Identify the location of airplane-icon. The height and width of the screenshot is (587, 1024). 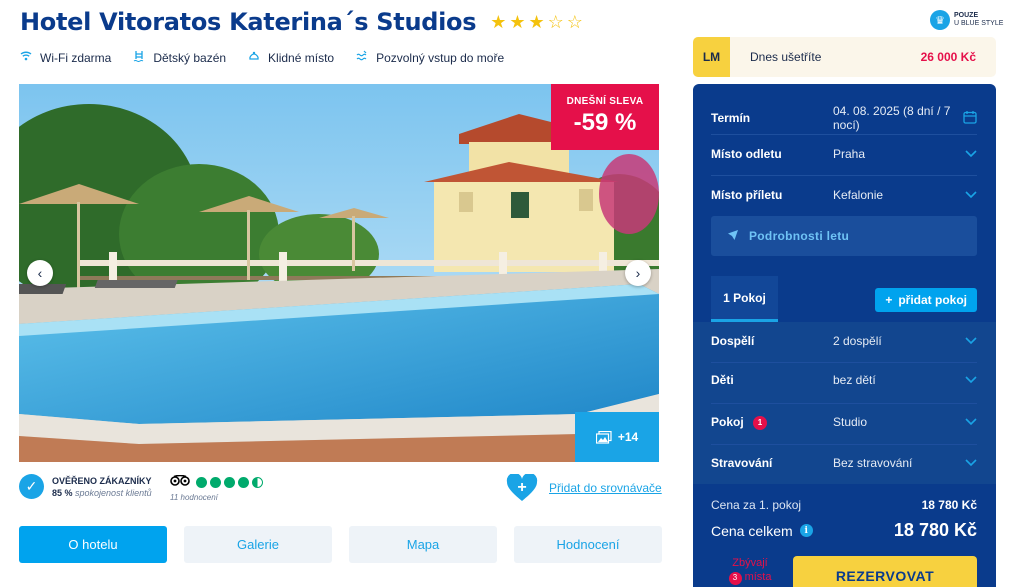
(733, 236).